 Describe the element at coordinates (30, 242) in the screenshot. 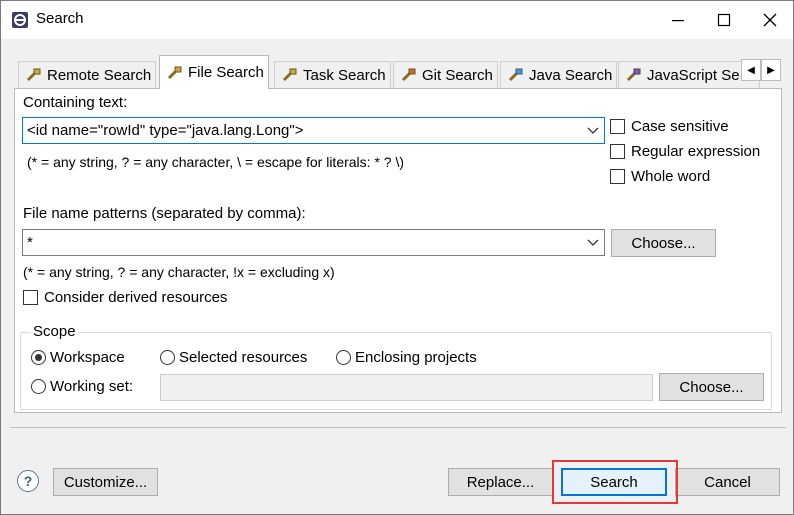

I see `file-name-patterns-value: *` at that location.